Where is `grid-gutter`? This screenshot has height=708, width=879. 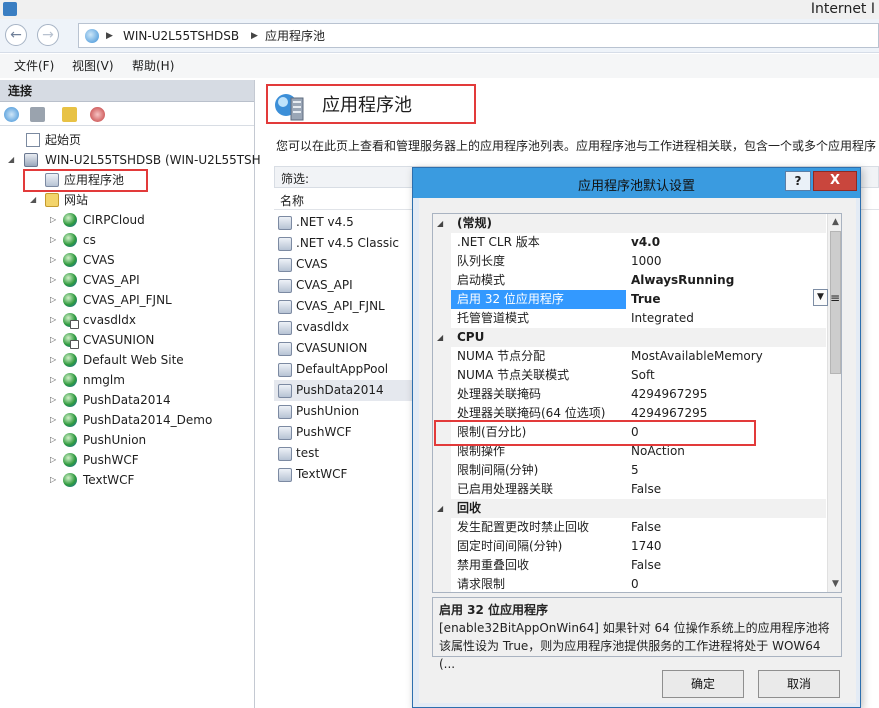 grid-gutter is located at coordinates (442, 356).